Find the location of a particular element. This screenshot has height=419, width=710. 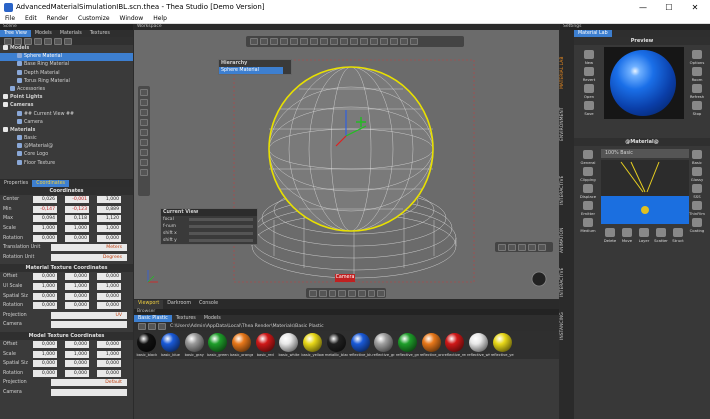

side-tab-animation: ANIMATION is located at coordinates (567, 240).